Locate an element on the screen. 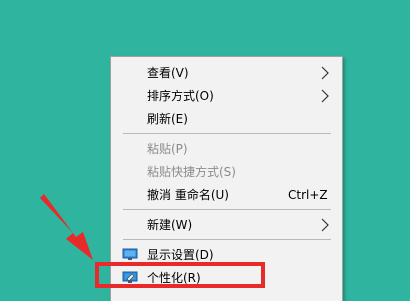 The width and height of the screenshot is (410, 301). menu-item-paste-shortcut: 粘贴快捷方式(S) is located at coordinates (226, 172).